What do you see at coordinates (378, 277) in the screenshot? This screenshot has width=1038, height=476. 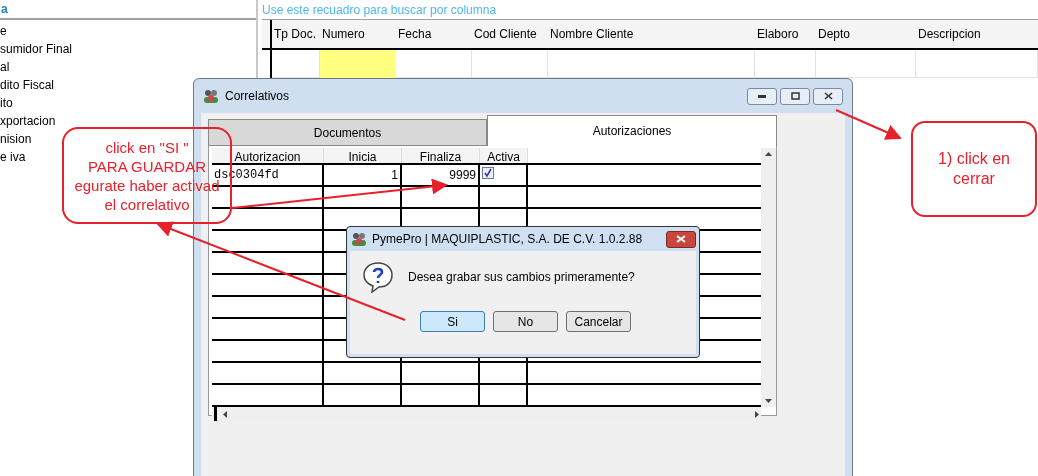 I see `question-icon` at bounding box center [378, 277].